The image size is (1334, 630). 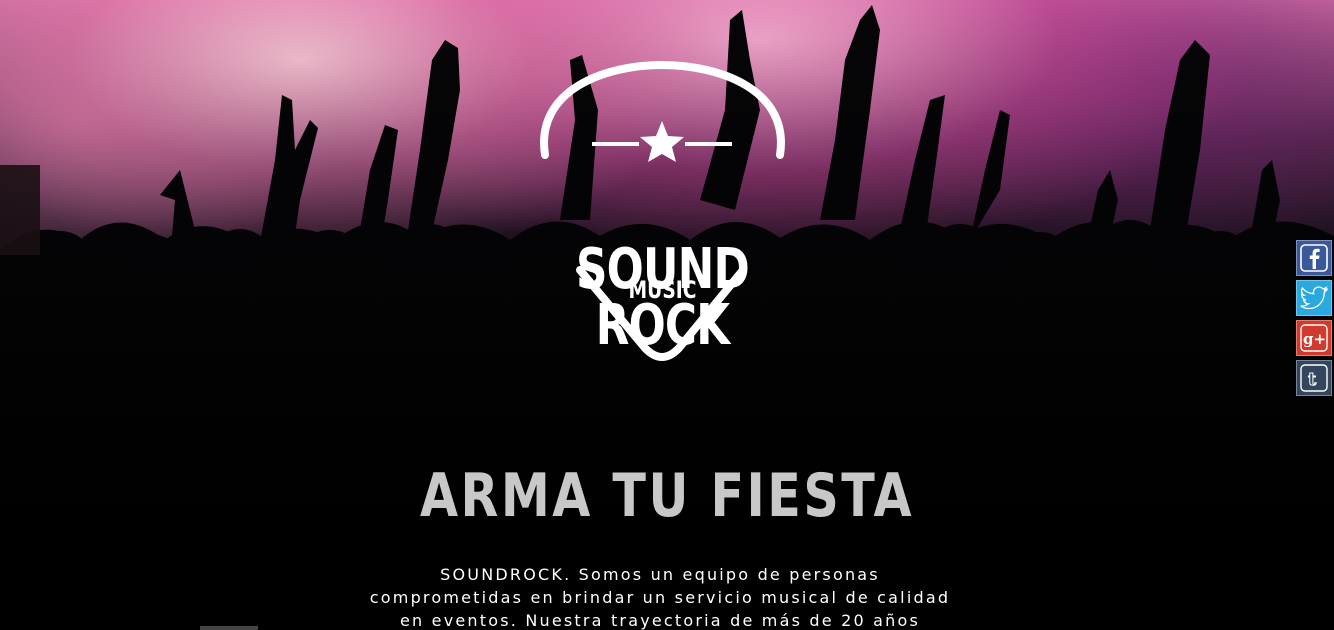 I want to click on brand-tagline: MUSIC, so click(x=662, y=290).